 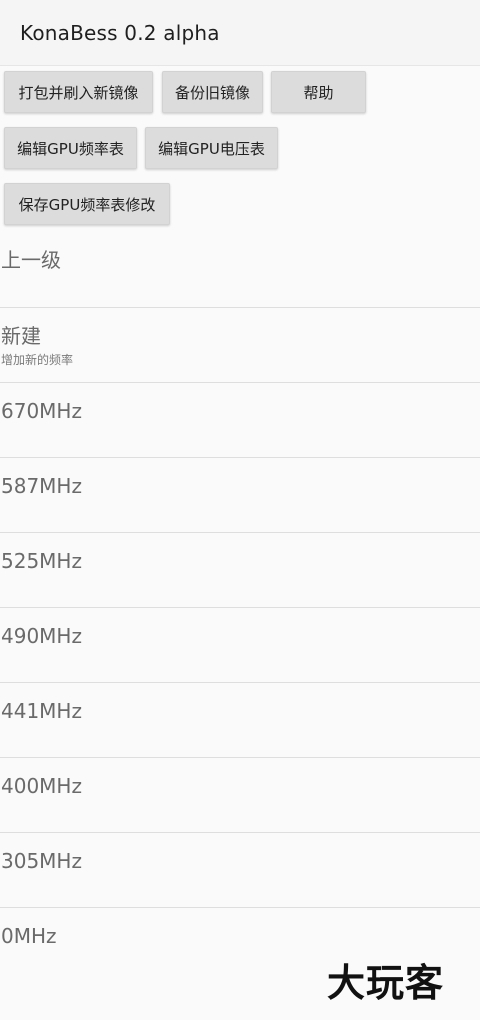 What do you see at coordinates (386, 983) in the screenshot?
I see `watermark-logo: 大玩客` at bounding box center [386, 983].